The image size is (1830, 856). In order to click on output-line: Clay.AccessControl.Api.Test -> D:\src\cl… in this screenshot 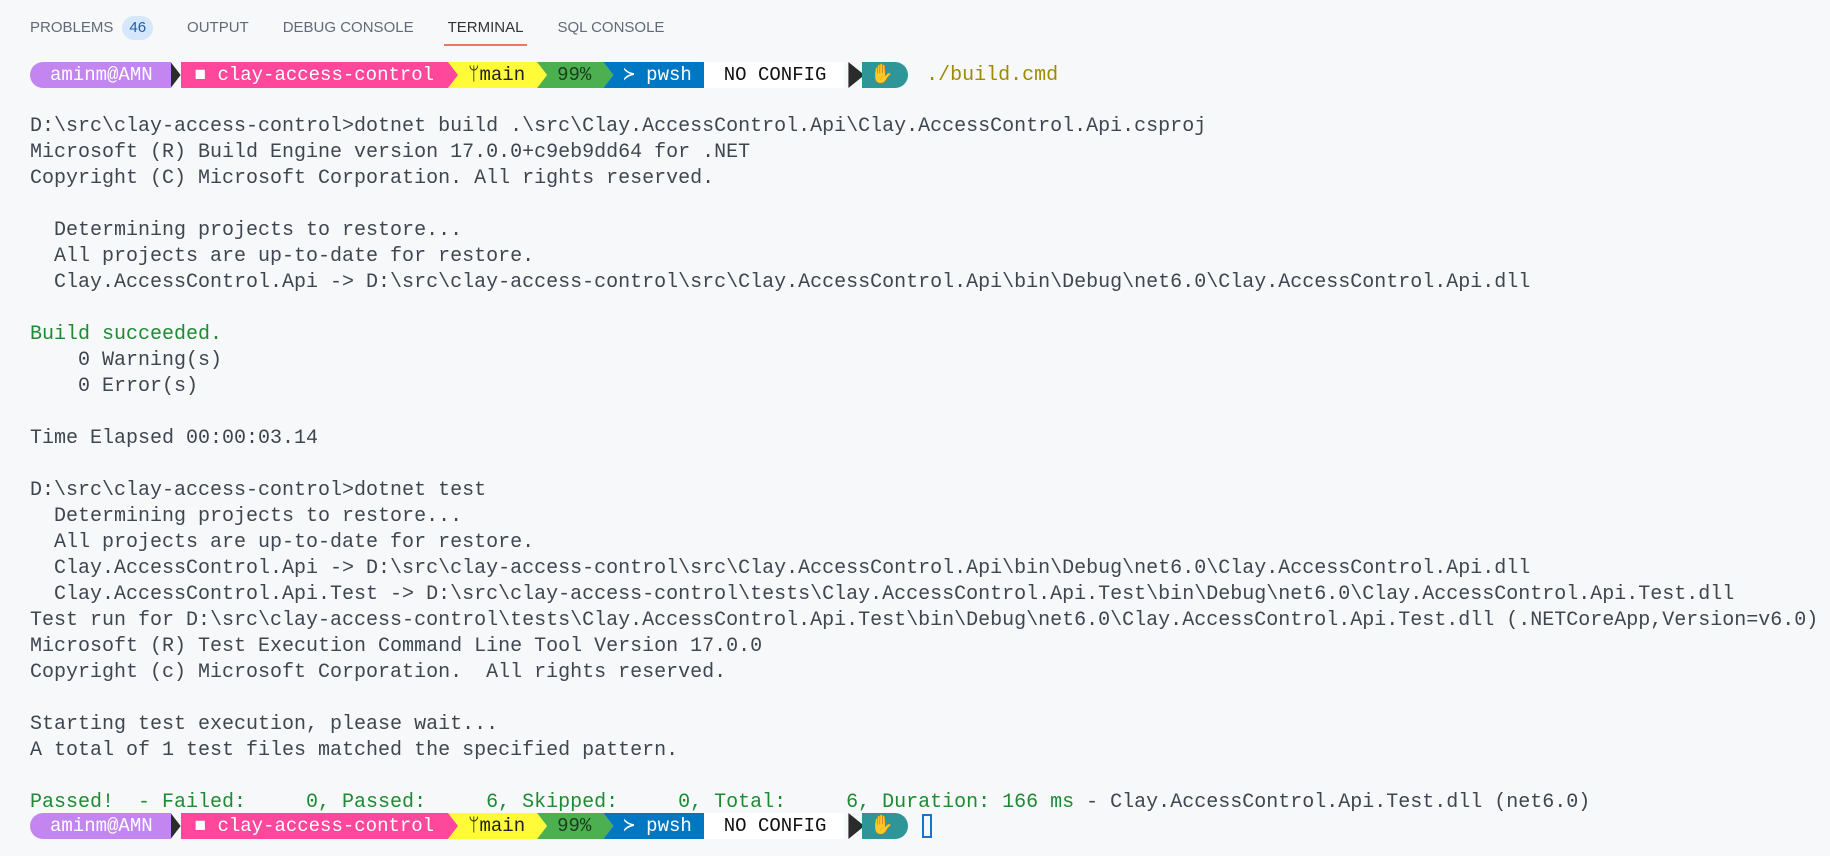, I will do `click(882, 594)`.